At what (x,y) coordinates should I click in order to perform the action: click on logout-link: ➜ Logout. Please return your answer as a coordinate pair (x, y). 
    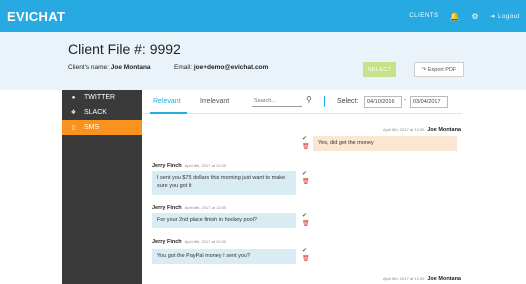
    Looking at the image, I should click on (505, 16).